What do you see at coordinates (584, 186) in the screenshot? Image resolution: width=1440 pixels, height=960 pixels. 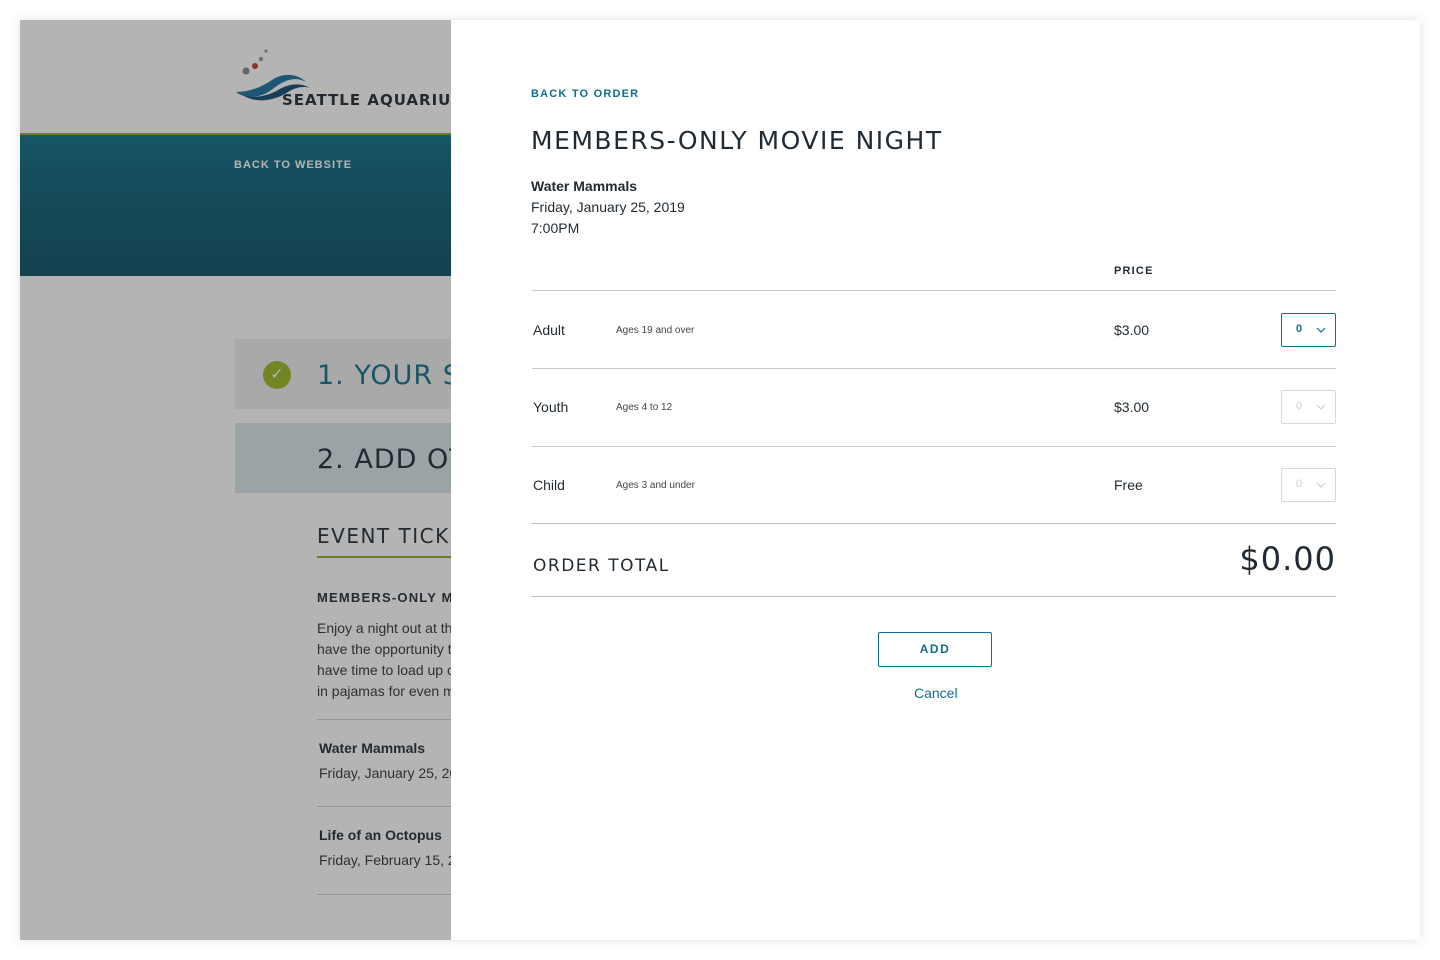 I see `show-name: Water Mammals` at bounding box center [584, 186].